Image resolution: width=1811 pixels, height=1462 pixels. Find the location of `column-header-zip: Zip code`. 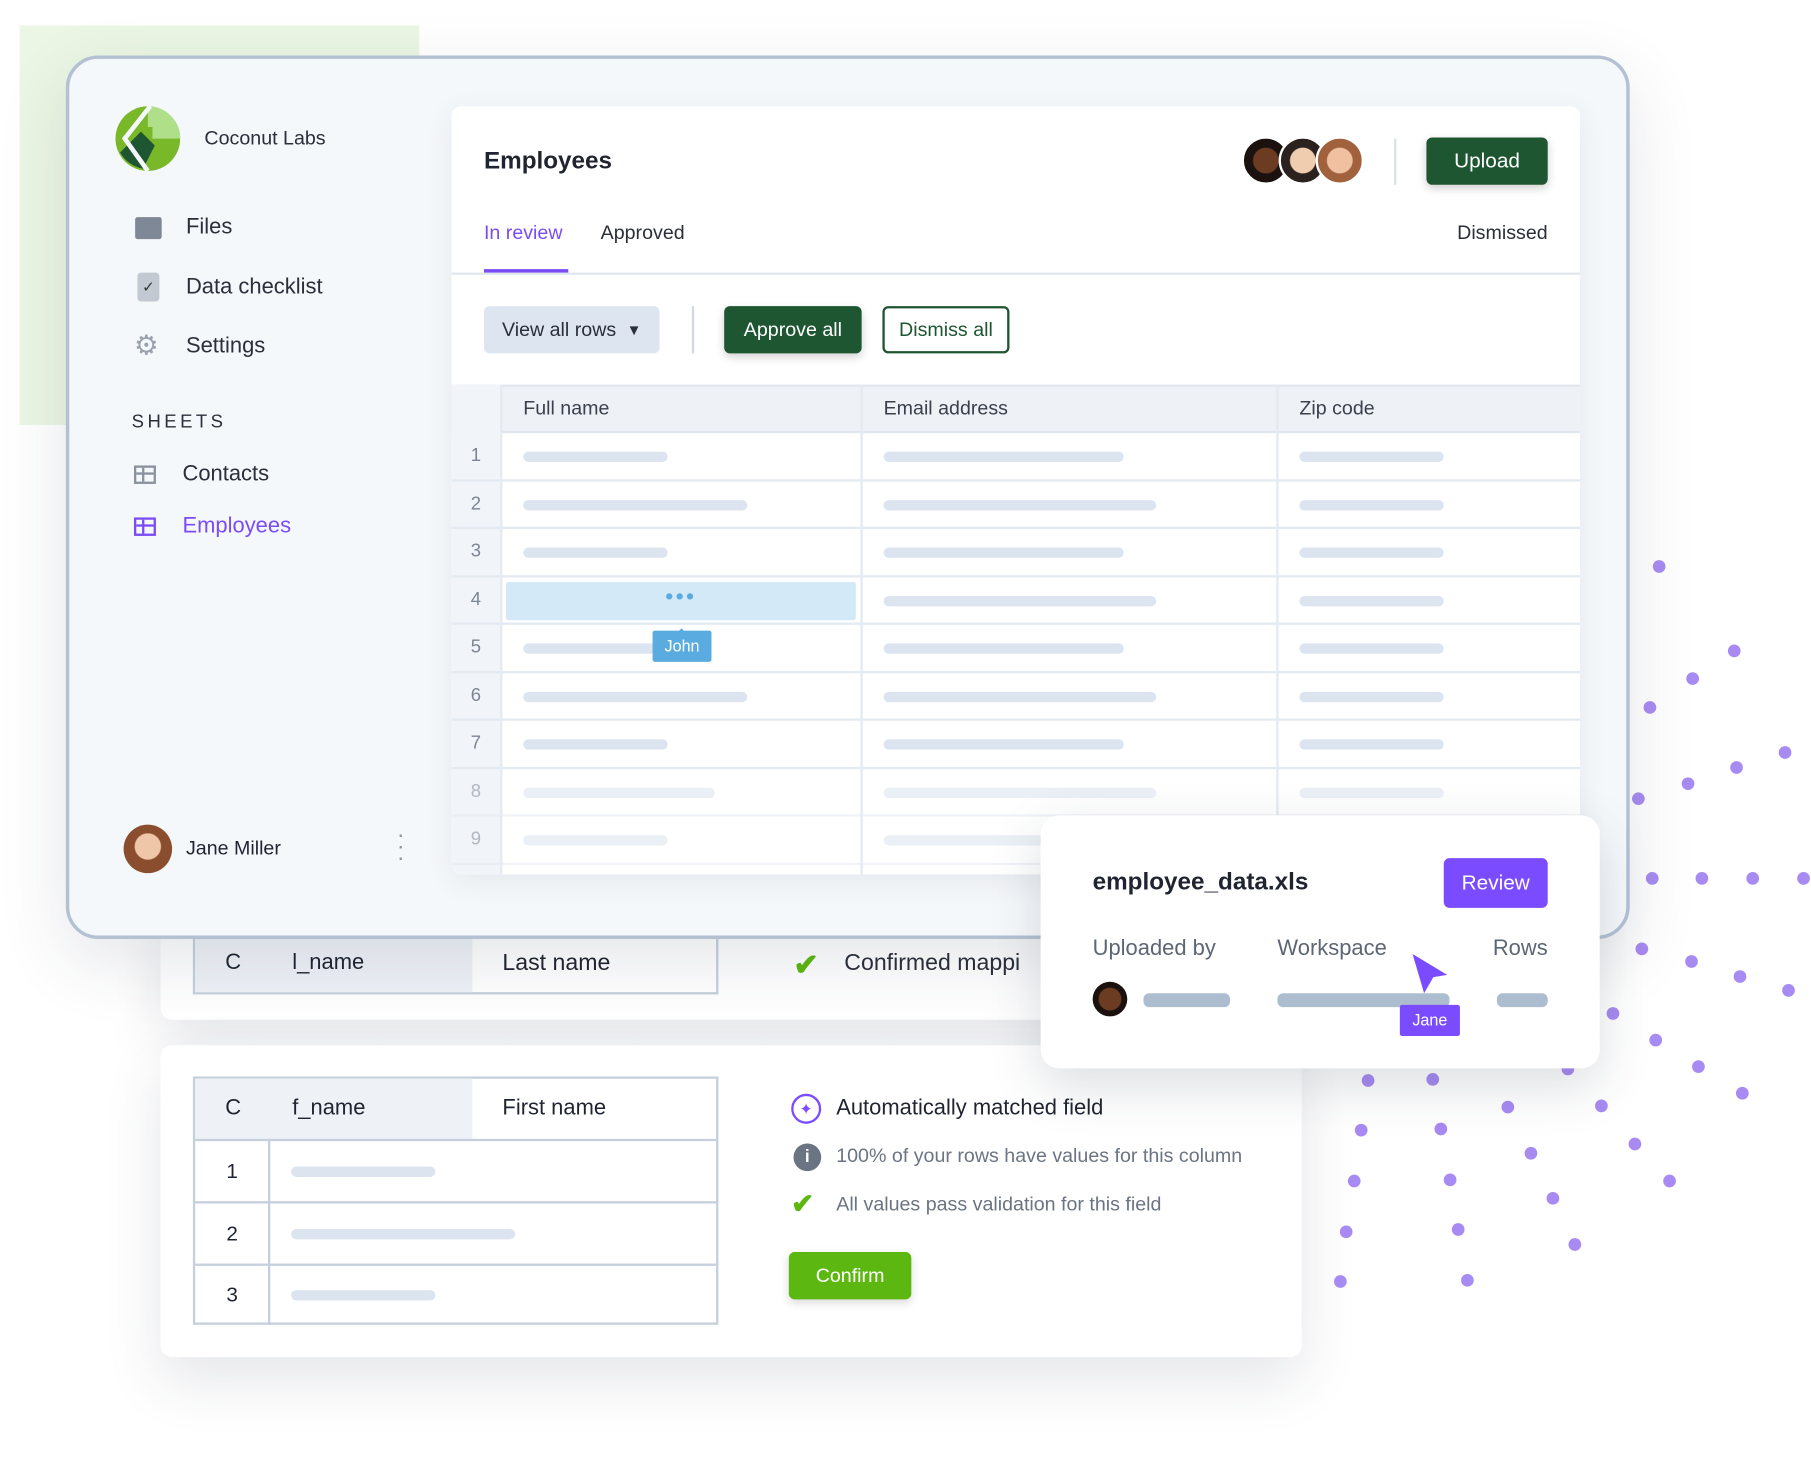

column-header-zip: Zip code is located at coordinates (1336, 409).